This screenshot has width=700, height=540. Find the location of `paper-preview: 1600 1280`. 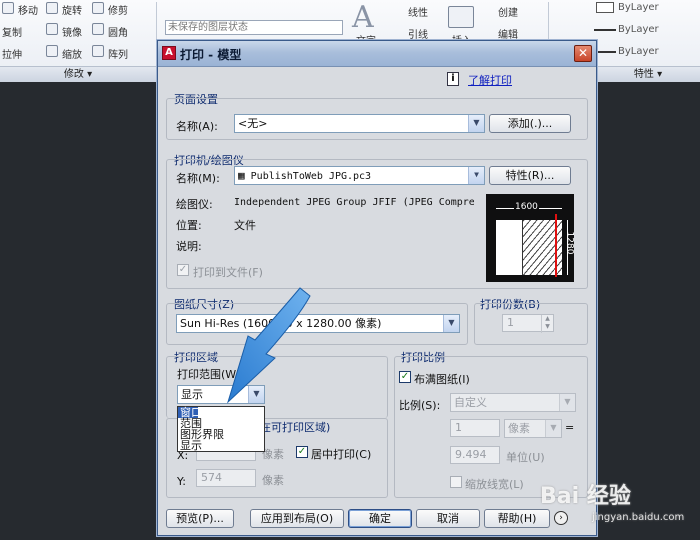

paper-preview: 1600 1280 is located at coordinates (530, 238).